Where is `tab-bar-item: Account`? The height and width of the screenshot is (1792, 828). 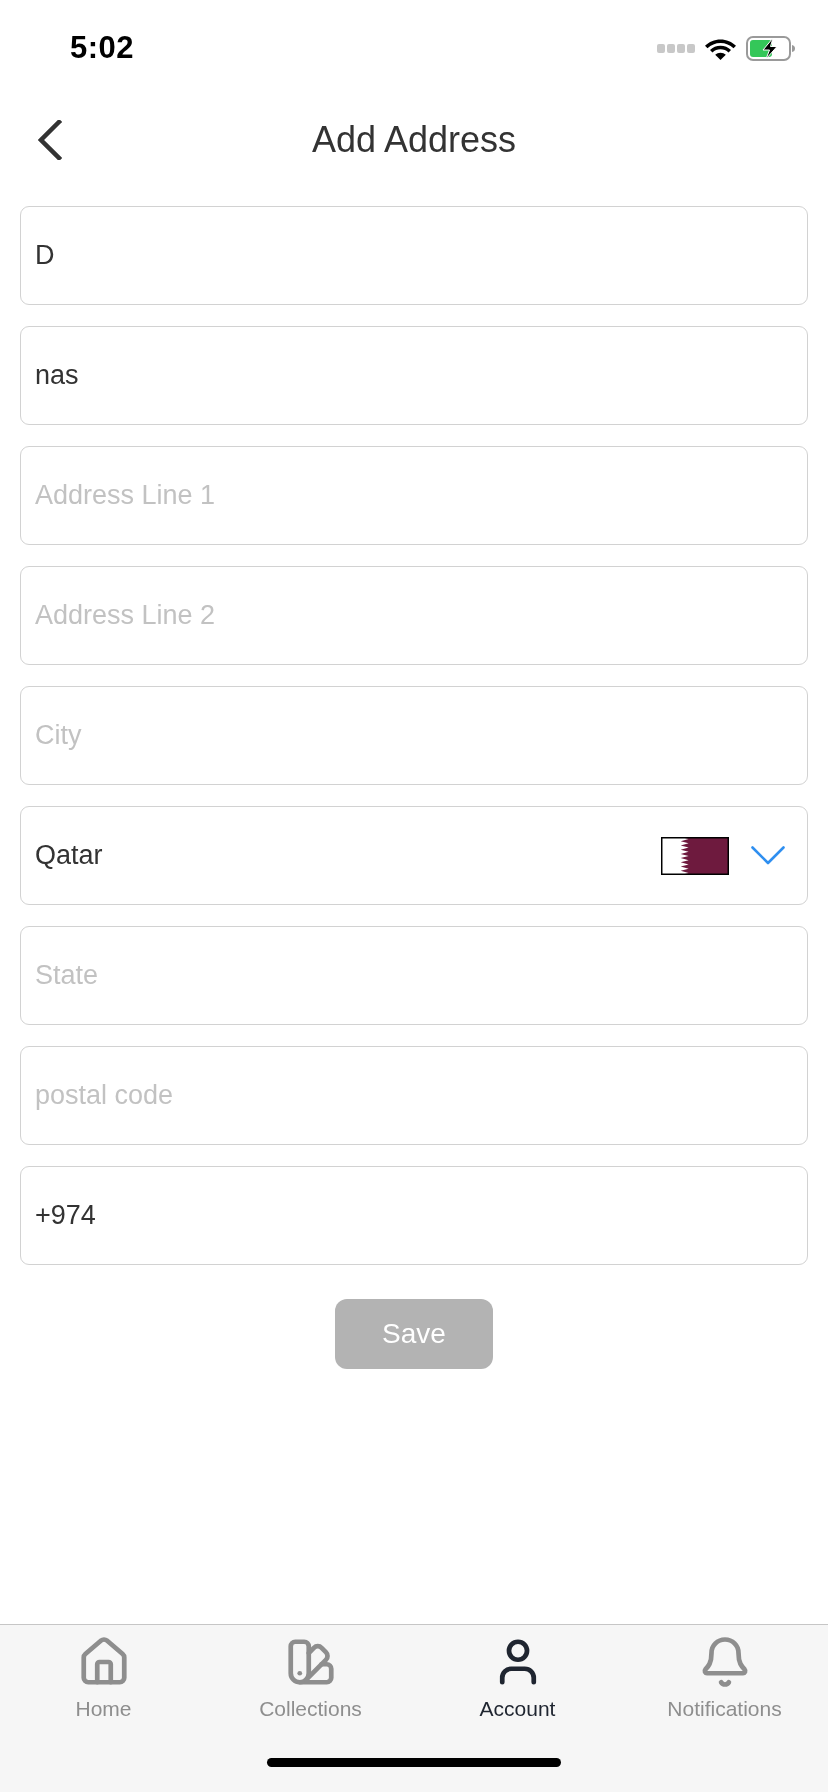 tab-bar-item: Account is located at coordinates (517, 1673).